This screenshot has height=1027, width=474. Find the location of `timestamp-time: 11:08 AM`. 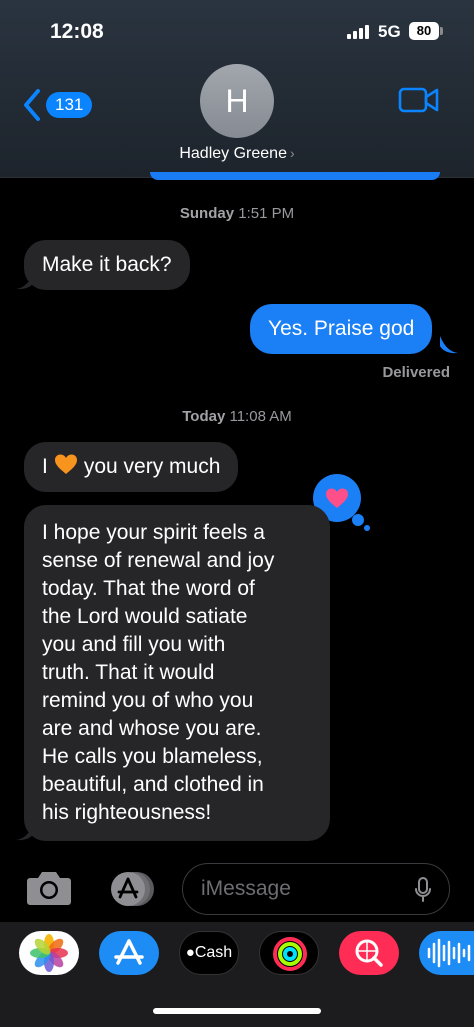

timestamp-time: 11:08 AM is located at coordinates (260, 416).